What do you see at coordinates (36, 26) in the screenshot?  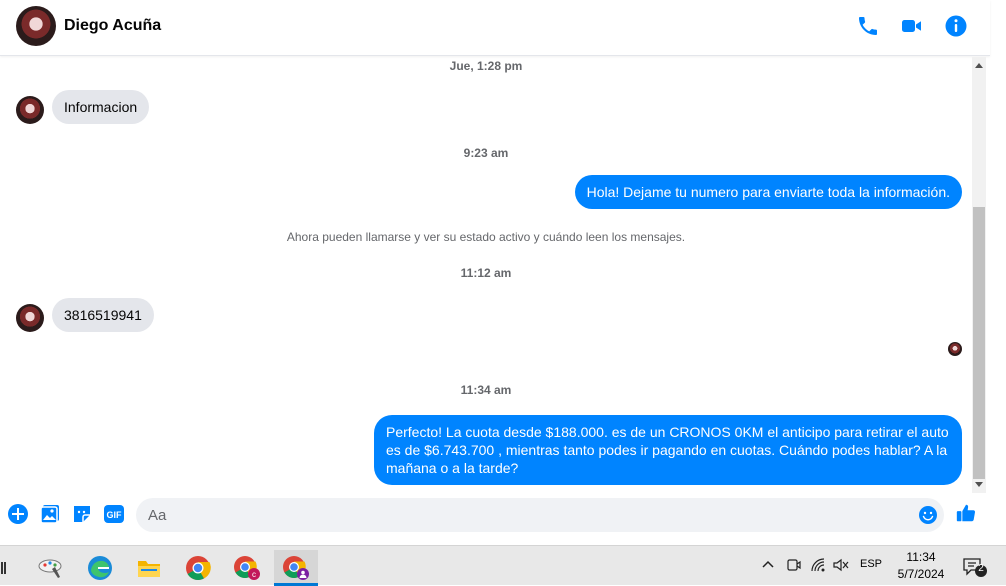 I see `contact-avatar` at bounding box center [36, 26].